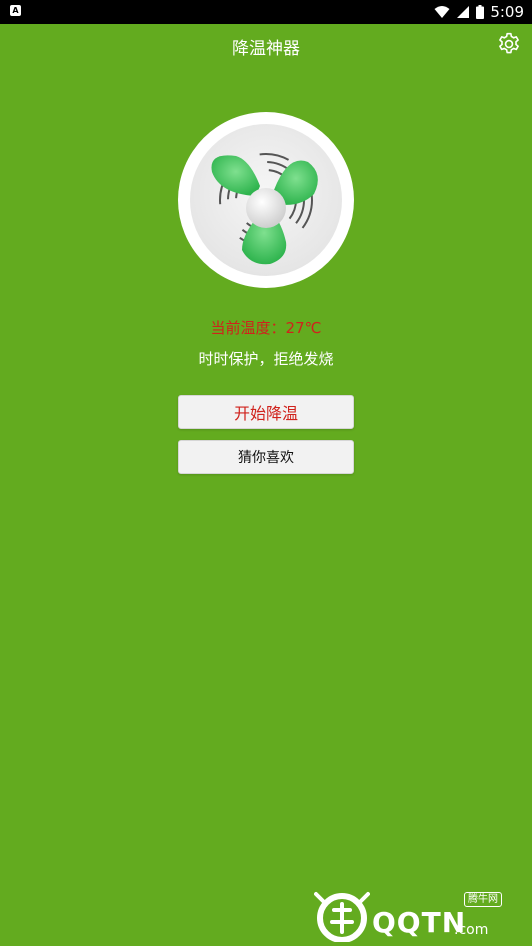  I want to click on status-bar: A 5:09, so click(266, 12).